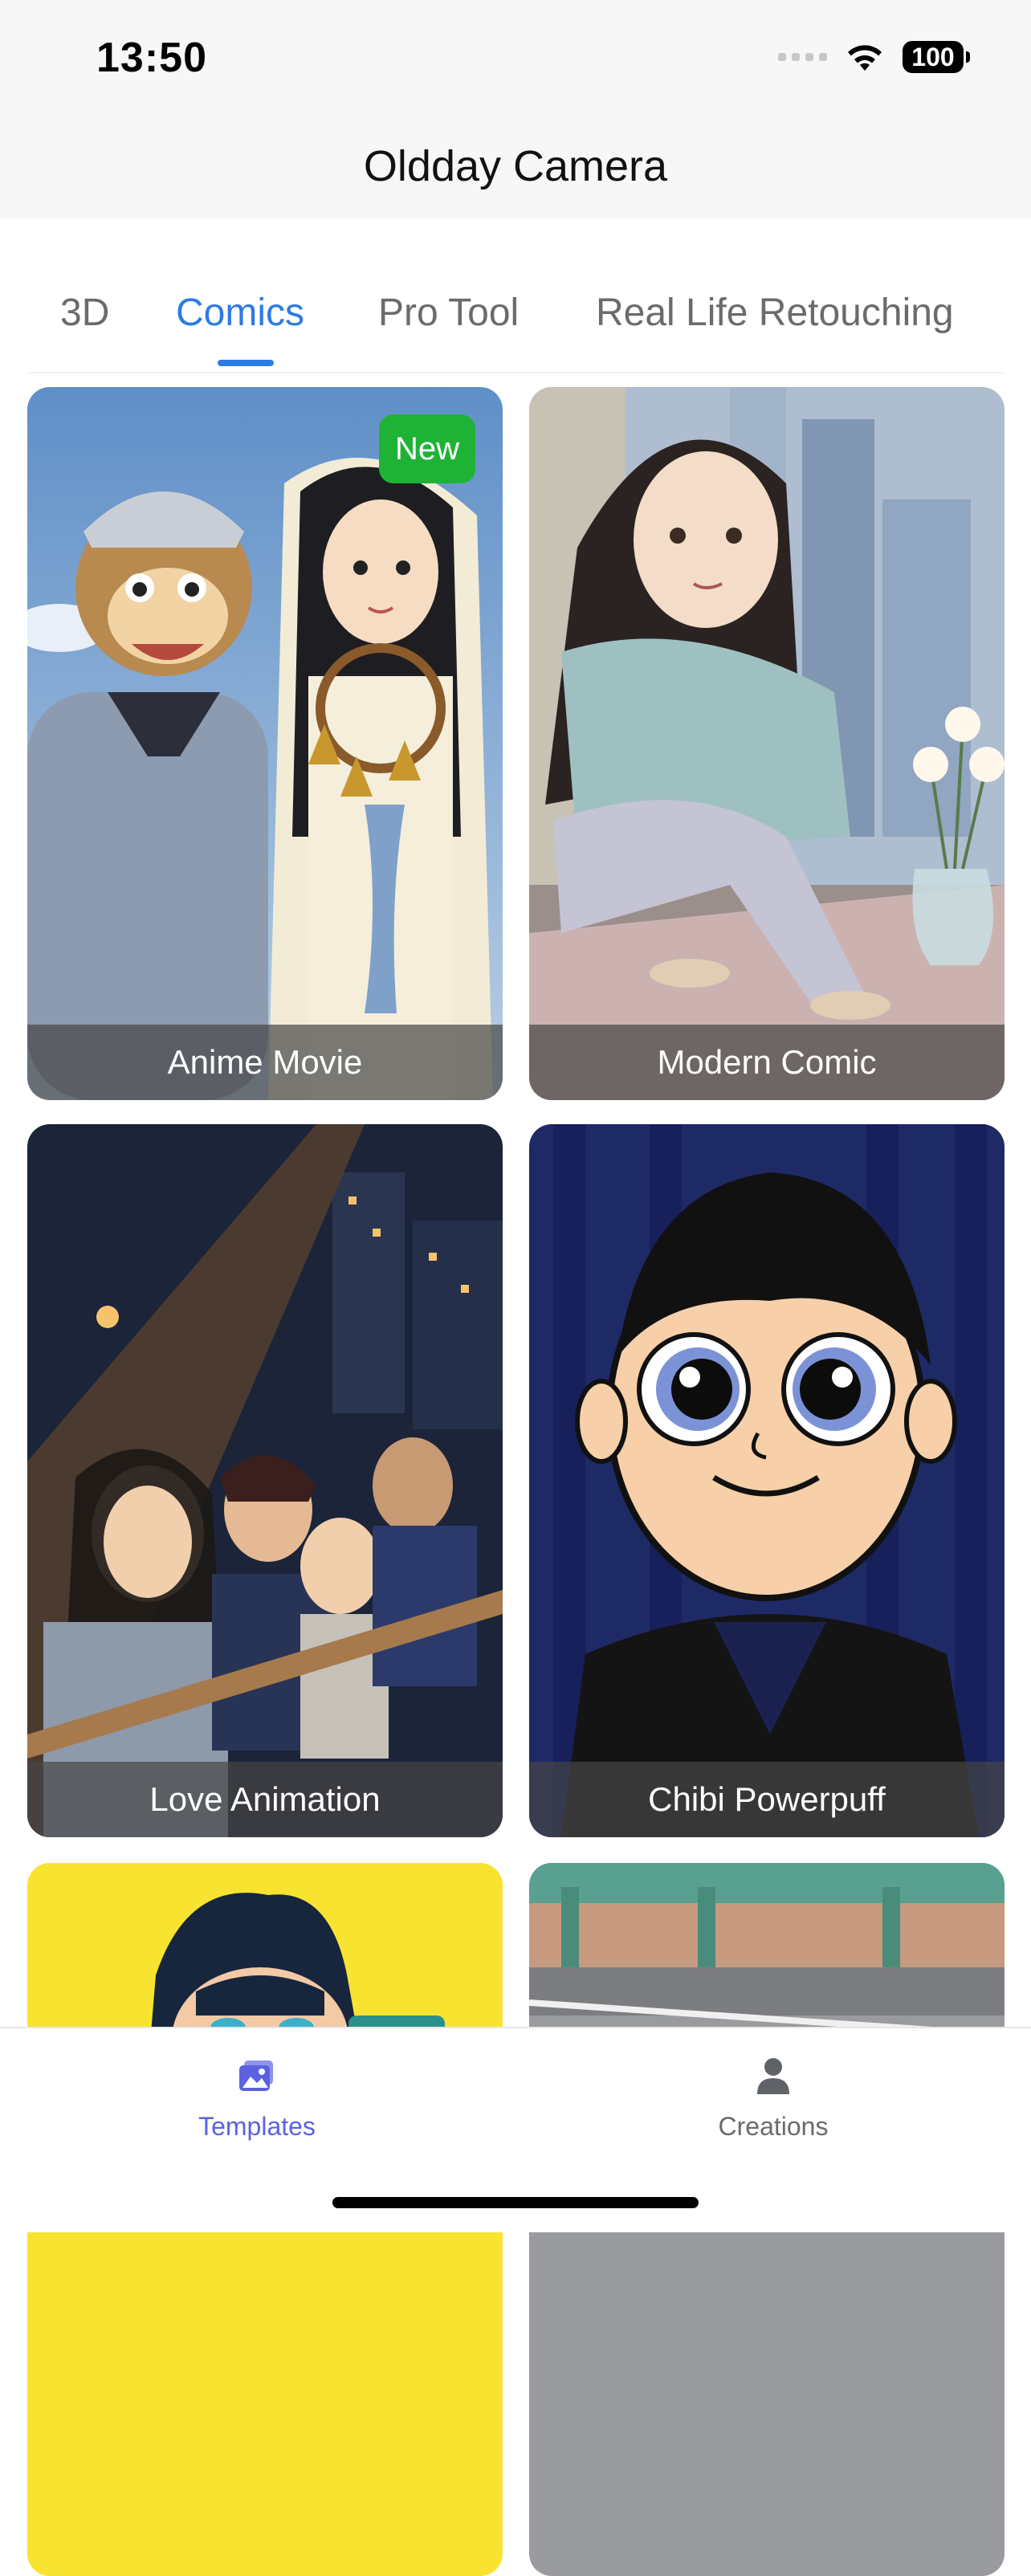  Describe the element at coordinates (256, 2075) in the screenshot. I see `templates-icon` at that location.